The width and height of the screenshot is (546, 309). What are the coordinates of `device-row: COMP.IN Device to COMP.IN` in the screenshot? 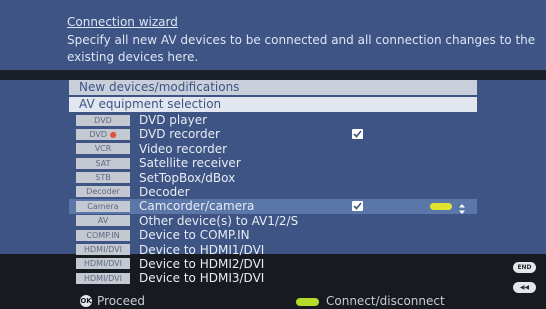 It's located at (273, 235).